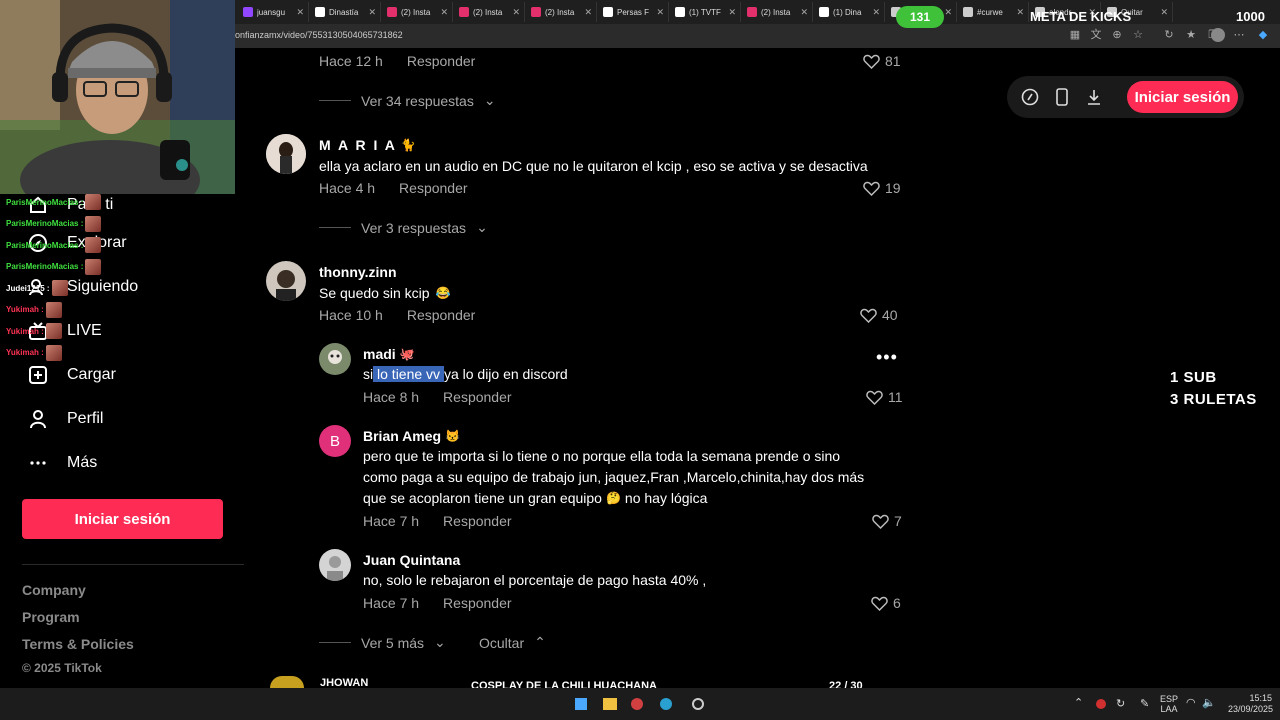 The image size is (1280, 720). I want to click on comment-username: thonny.zinn, so click(358, 272).